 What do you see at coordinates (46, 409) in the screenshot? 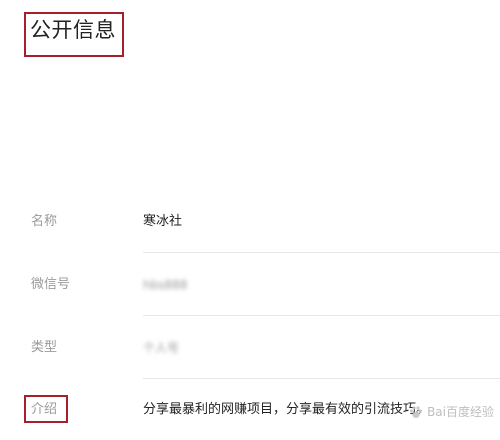
I see `intro-label-highlight` at bounding box center [46, 409].